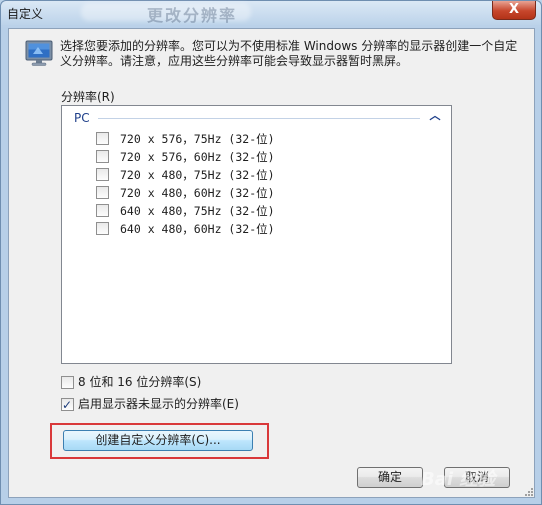  What do you see at coordinates (197, 139) in the screenshot?
I see `resolution-text: 720 x 576，75Hz (32-位)` at bounding box center [197, 139].